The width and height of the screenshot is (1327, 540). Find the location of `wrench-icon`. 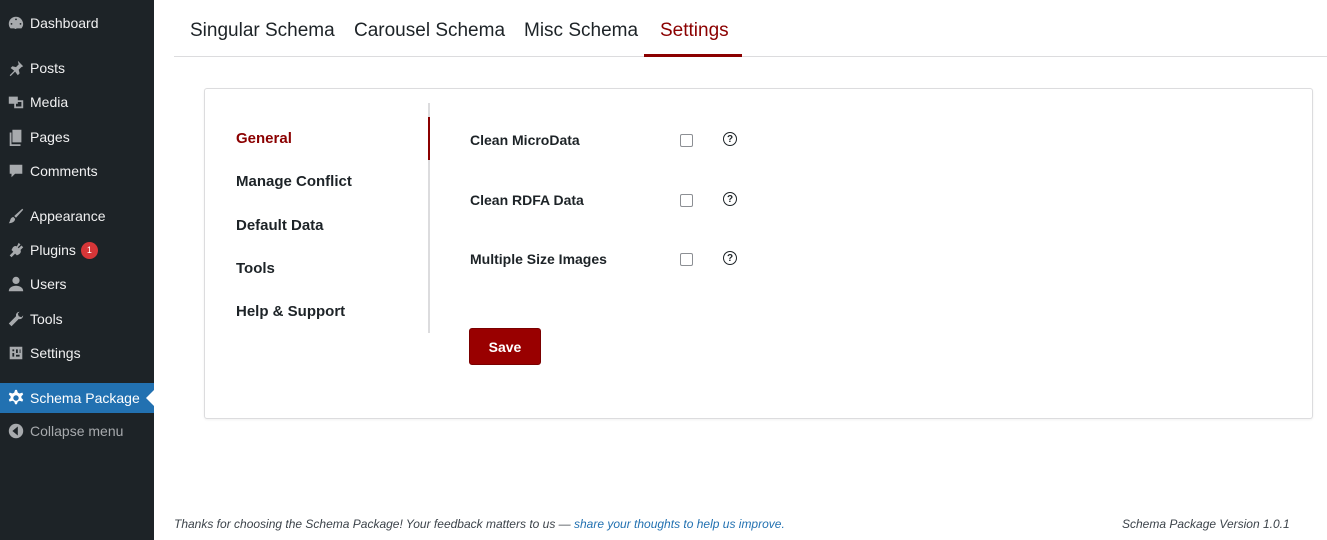

wrench-icon is located at coordinates (15, 319).